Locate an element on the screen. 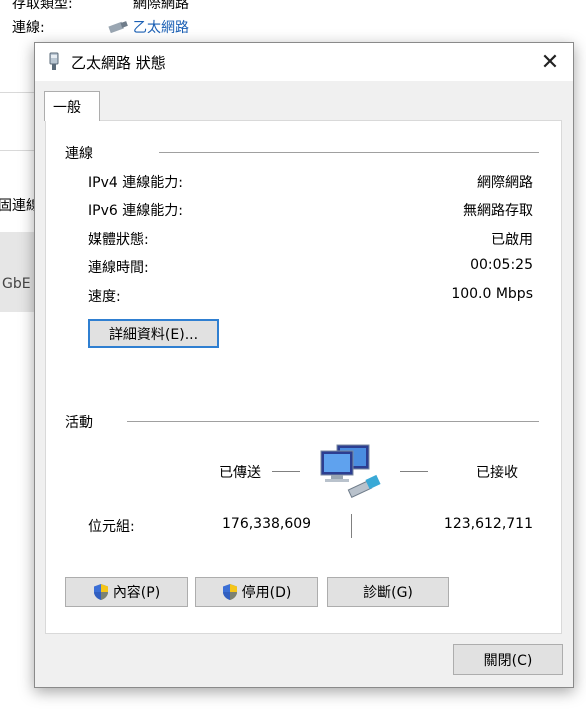 This screenshot has width=586, height=715. duration-value: 00:05:25 is located at coordinates (501, 265).